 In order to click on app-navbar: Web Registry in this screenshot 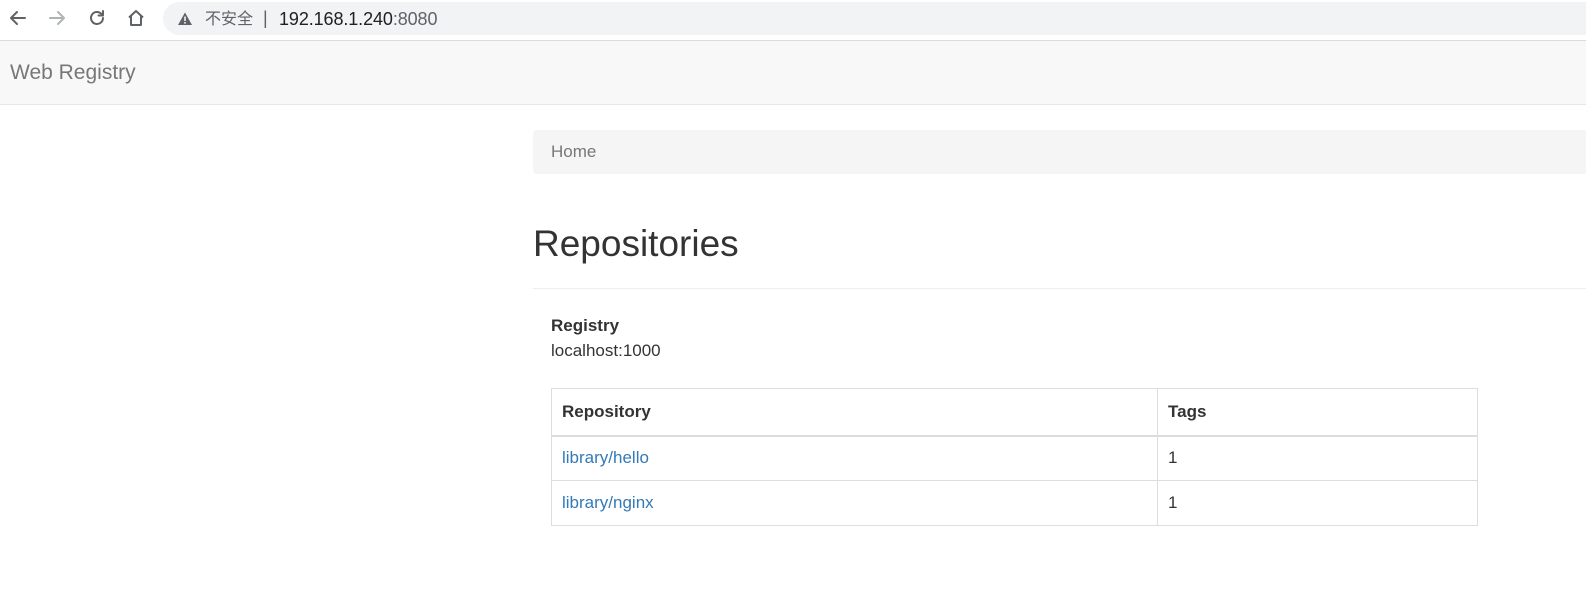, I will do `click(793, 73)`.